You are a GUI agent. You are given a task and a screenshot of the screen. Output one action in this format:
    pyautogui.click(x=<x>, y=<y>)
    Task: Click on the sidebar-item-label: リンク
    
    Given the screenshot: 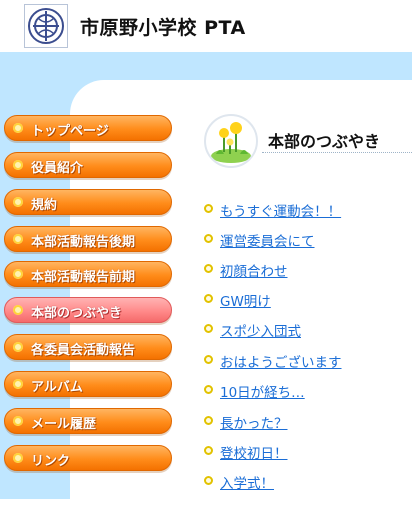 What is the action you would take?
    pyautogui.click(x=51, y=461)
    